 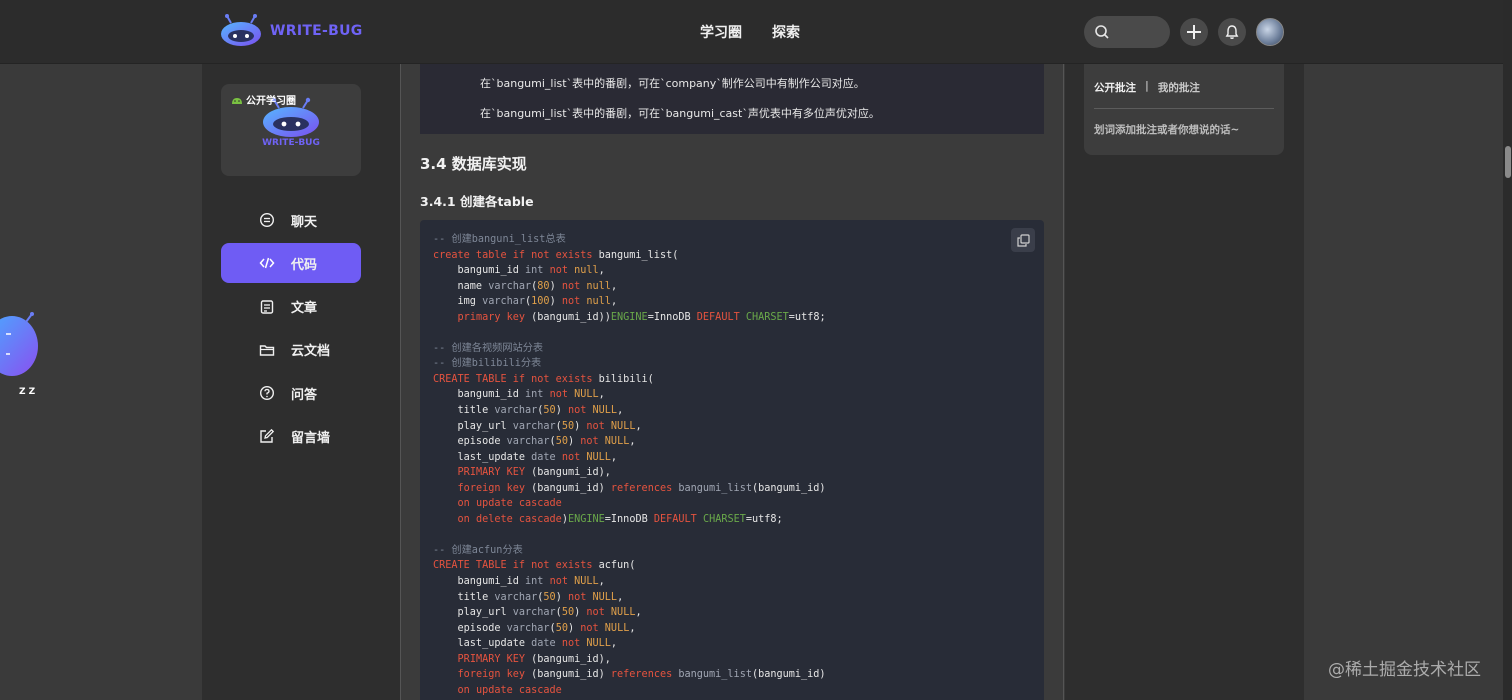 I want to click on code-token: 50, so click(x=549, y=597).